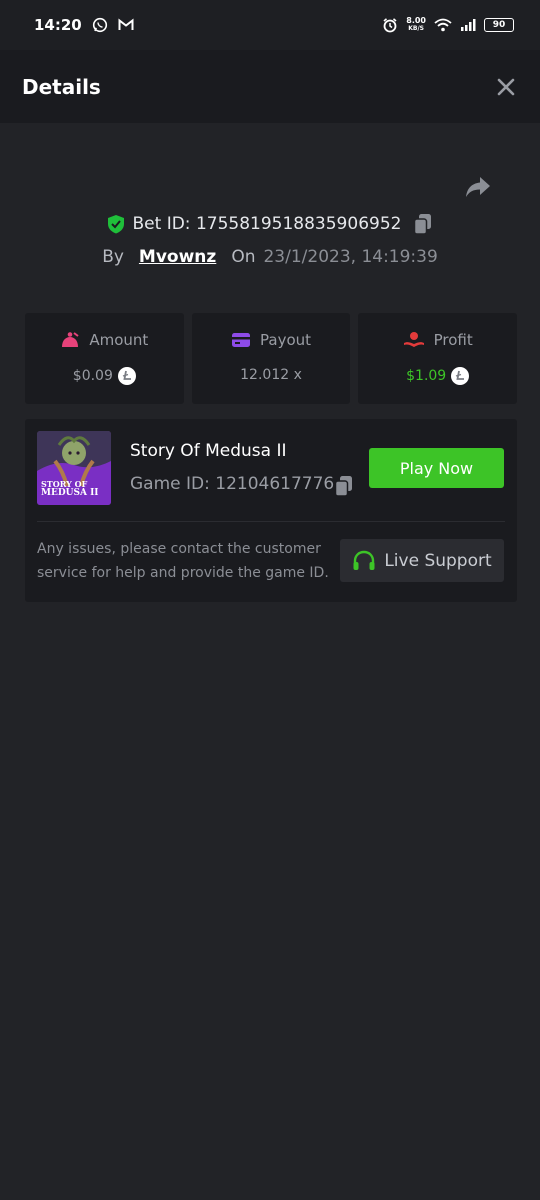 Image resolution: width=540 pixels, height=1200 pixels. Describe the element at coordinates (390, 25) in the screenshot. I see `alarm-icon` at that location.